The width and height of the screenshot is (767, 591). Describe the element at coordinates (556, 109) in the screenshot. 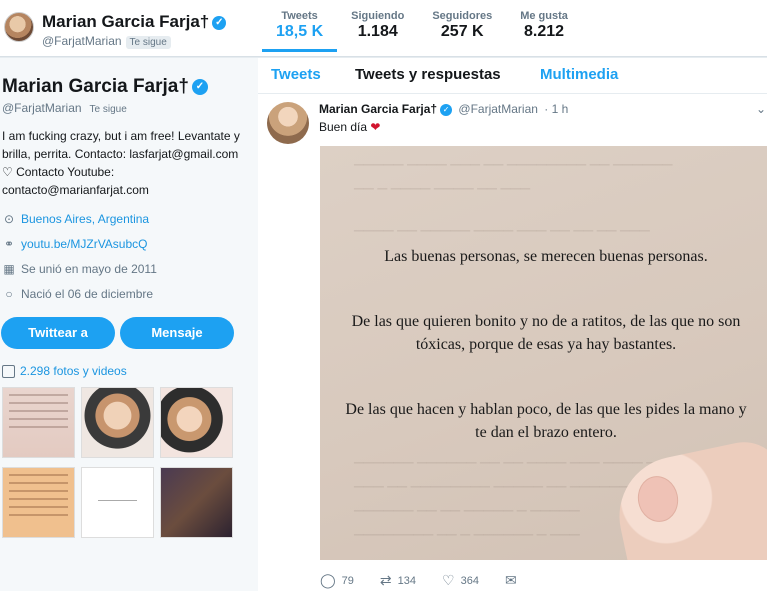

I see `tweet-timestamp: · 1 h` at that location.